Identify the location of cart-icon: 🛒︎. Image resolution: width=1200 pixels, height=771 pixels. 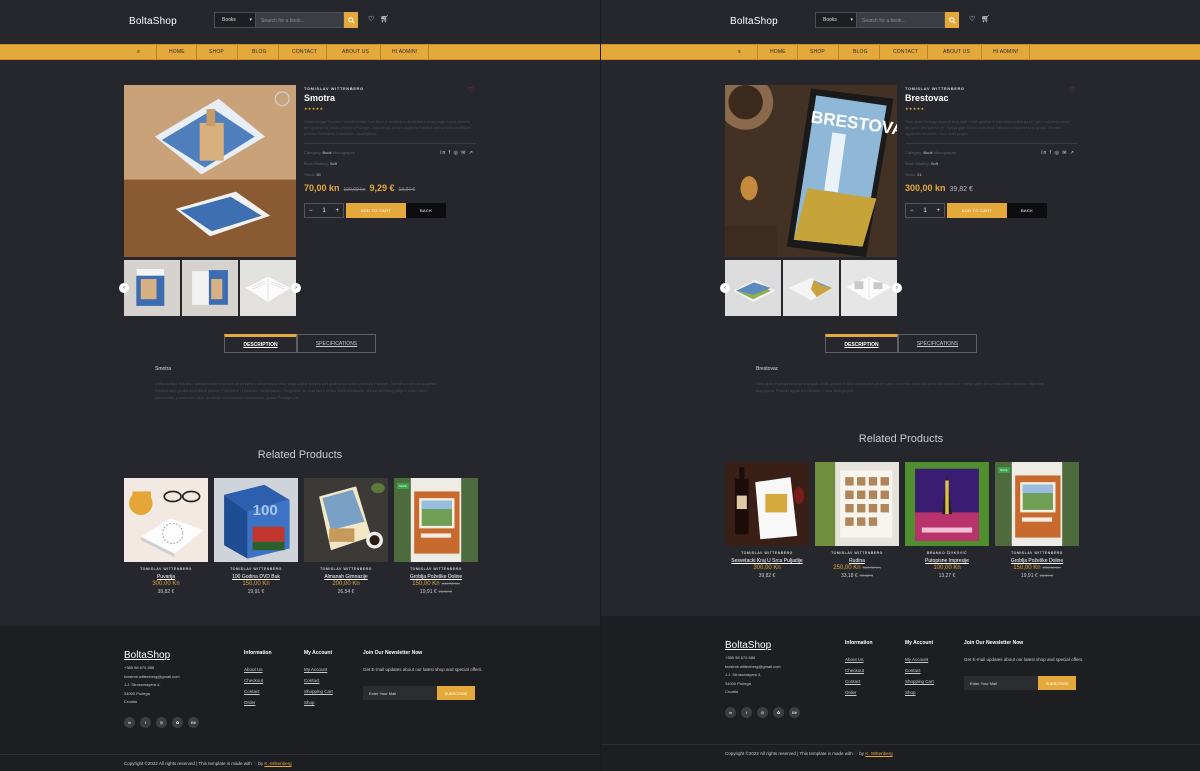
(985, 19).